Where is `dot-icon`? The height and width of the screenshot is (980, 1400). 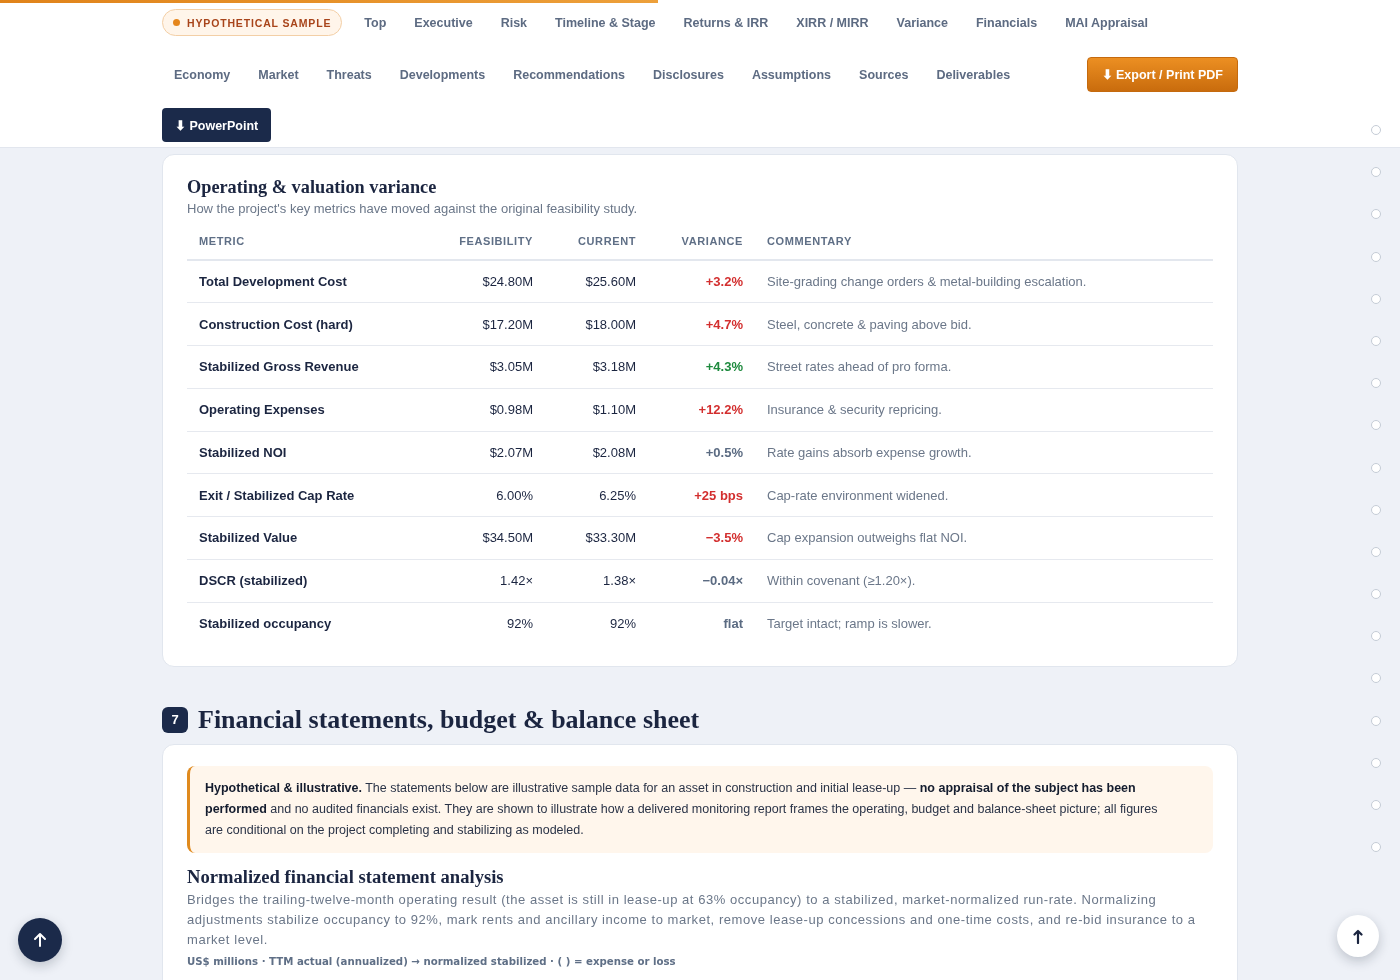 dot-icon is located at coordinates (176, 22).